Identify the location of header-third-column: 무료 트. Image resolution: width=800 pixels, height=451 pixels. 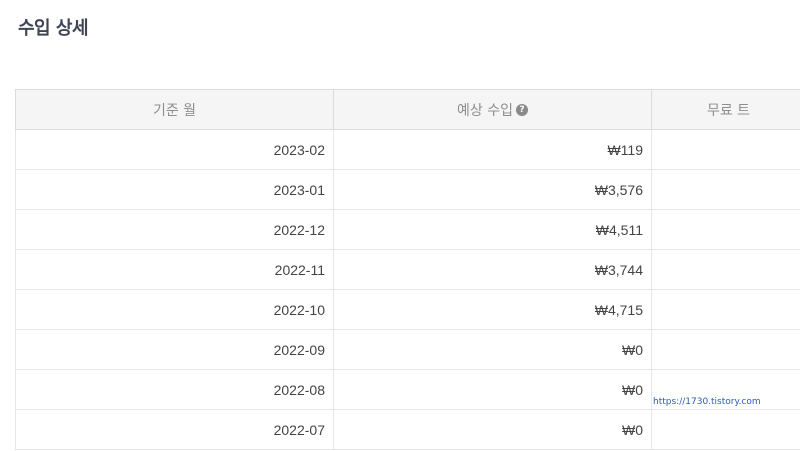
(725, 109).